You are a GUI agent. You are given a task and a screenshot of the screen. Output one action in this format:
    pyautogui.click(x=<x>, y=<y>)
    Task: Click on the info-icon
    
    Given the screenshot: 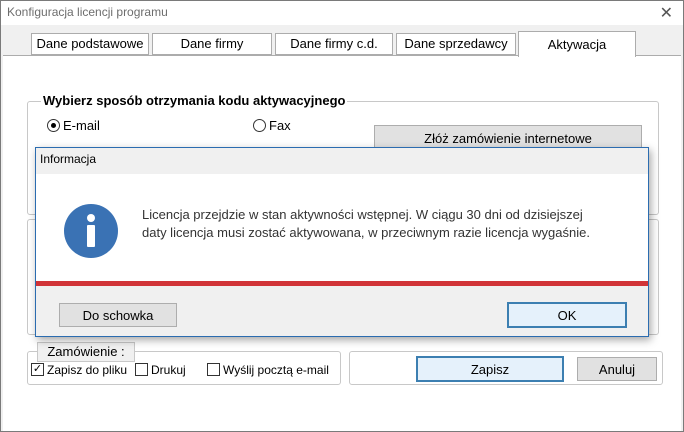 What is the action you would take?
    pyautogui.click(x=91, y=231)
    